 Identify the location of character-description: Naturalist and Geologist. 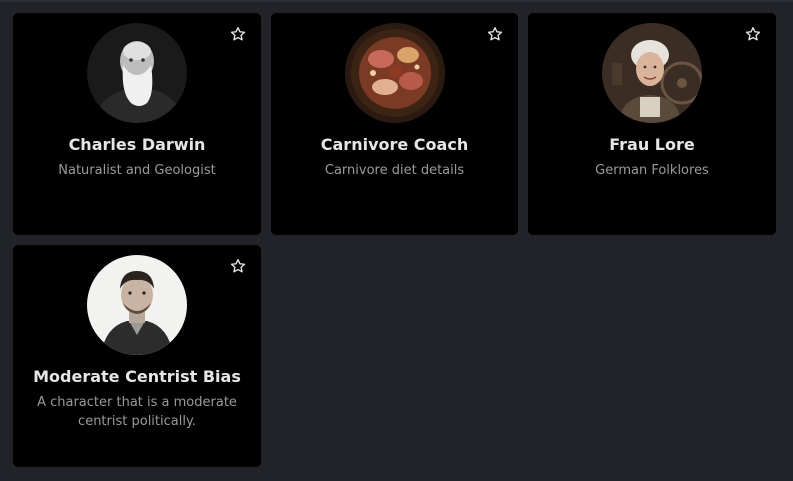
(137, 170).